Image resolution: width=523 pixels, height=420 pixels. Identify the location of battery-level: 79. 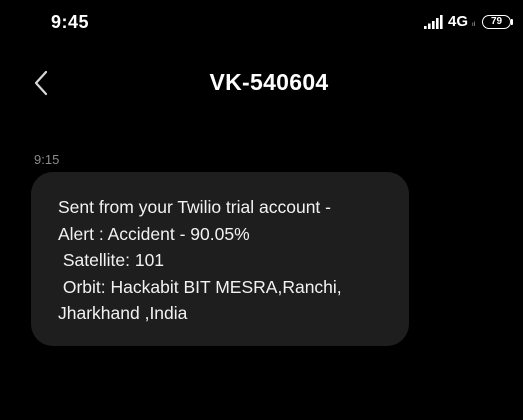
(496, 21).